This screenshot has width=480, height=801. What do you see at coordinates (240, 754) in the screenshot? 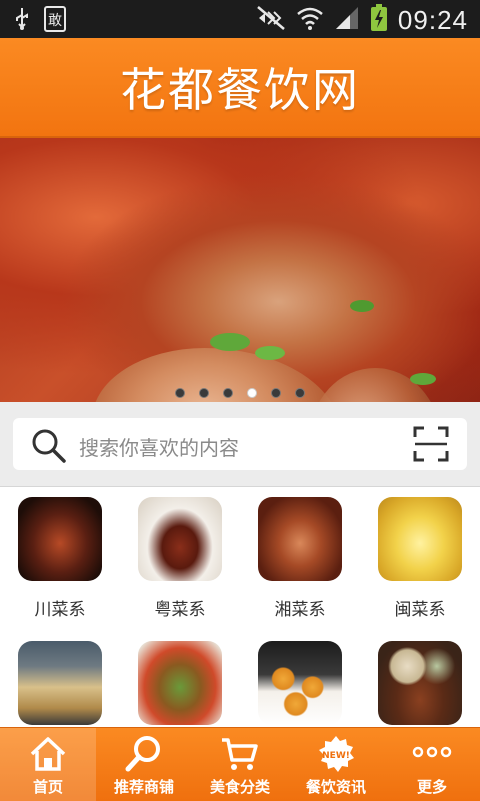
I see `cart-icon` at bounding box center [240, 754].